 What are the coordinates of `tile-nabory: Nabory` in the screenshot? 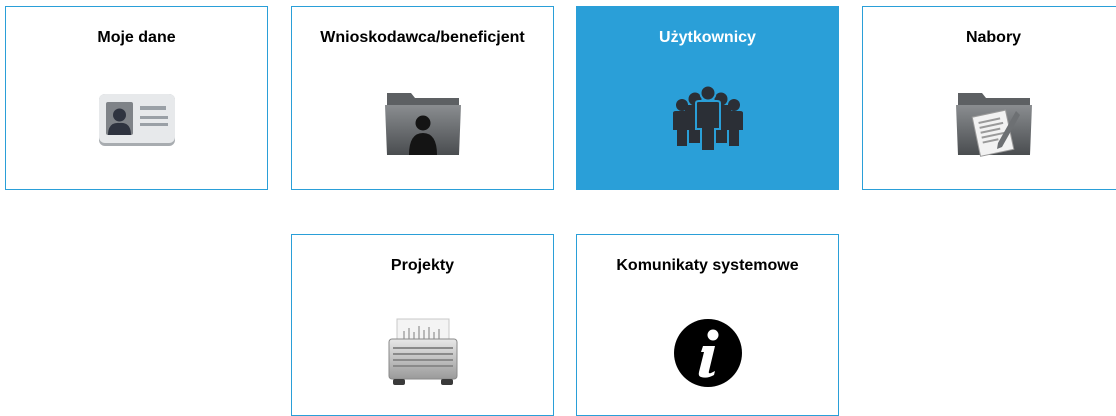 It's located at (989, 98).